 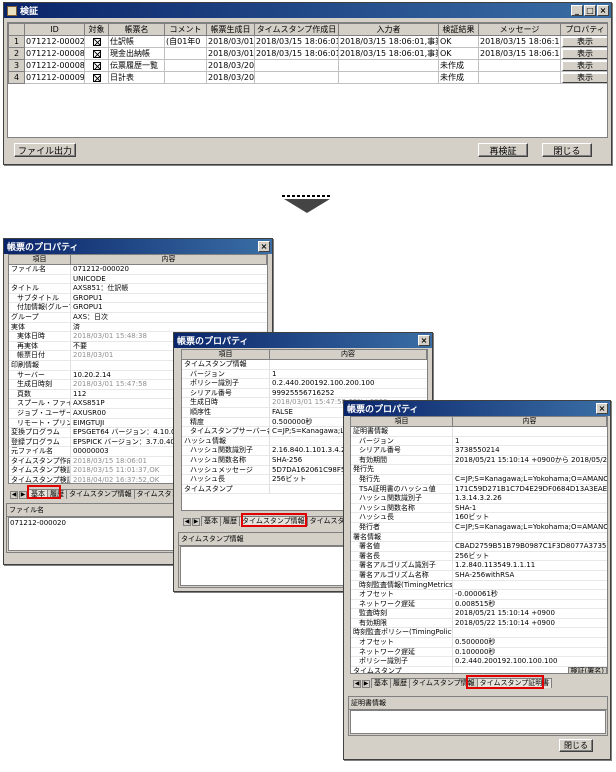 I want to click on property-row: 発行者 C=JP;S=Kanagawa;L=Yokohama;O=AMANO, so click(x=479, y=527).